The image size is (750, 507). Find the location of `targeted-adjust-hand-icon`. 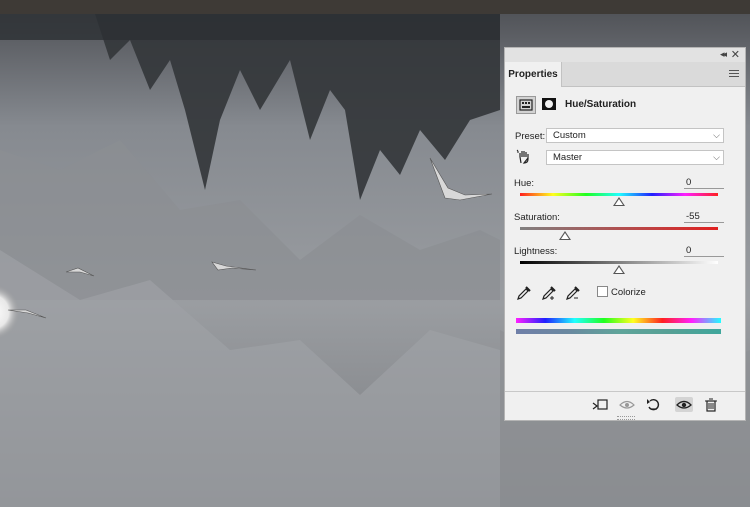

targeted-adjust-hand-icon is located at coordinates (524, 157).